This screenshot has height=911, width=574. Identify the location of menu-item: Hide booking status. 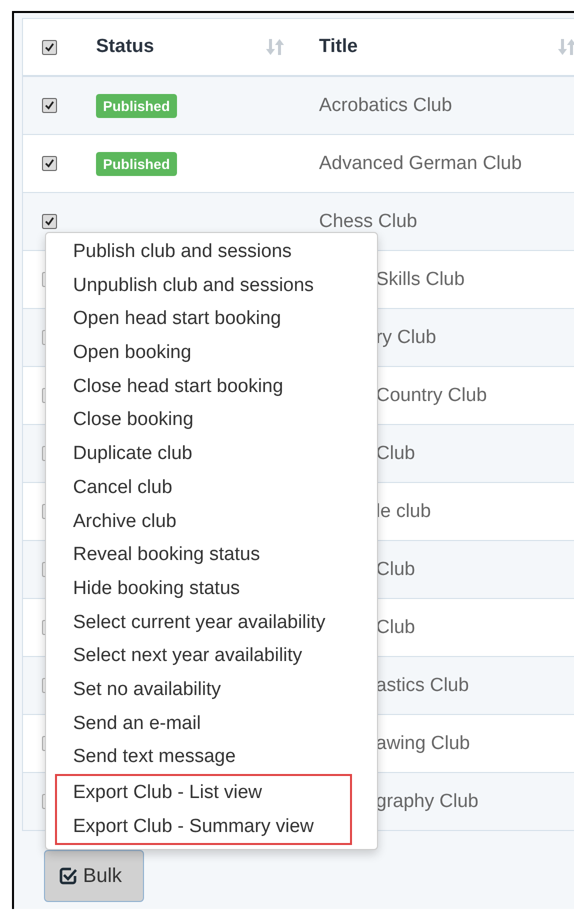
(211, 589).